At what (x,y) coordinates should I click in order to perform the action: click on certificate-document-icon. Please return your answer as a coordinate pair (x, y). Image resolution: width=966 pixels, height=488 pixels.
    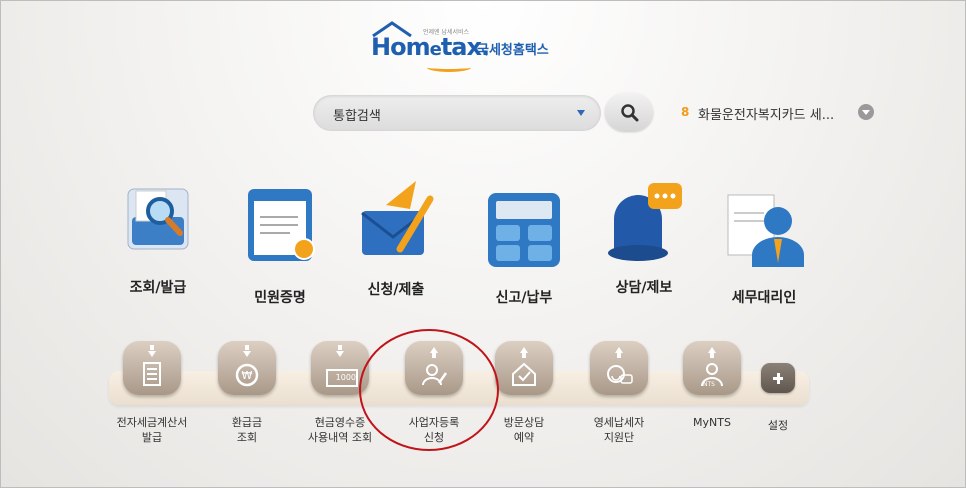
    Looking at the image, I should click on (281, 225).